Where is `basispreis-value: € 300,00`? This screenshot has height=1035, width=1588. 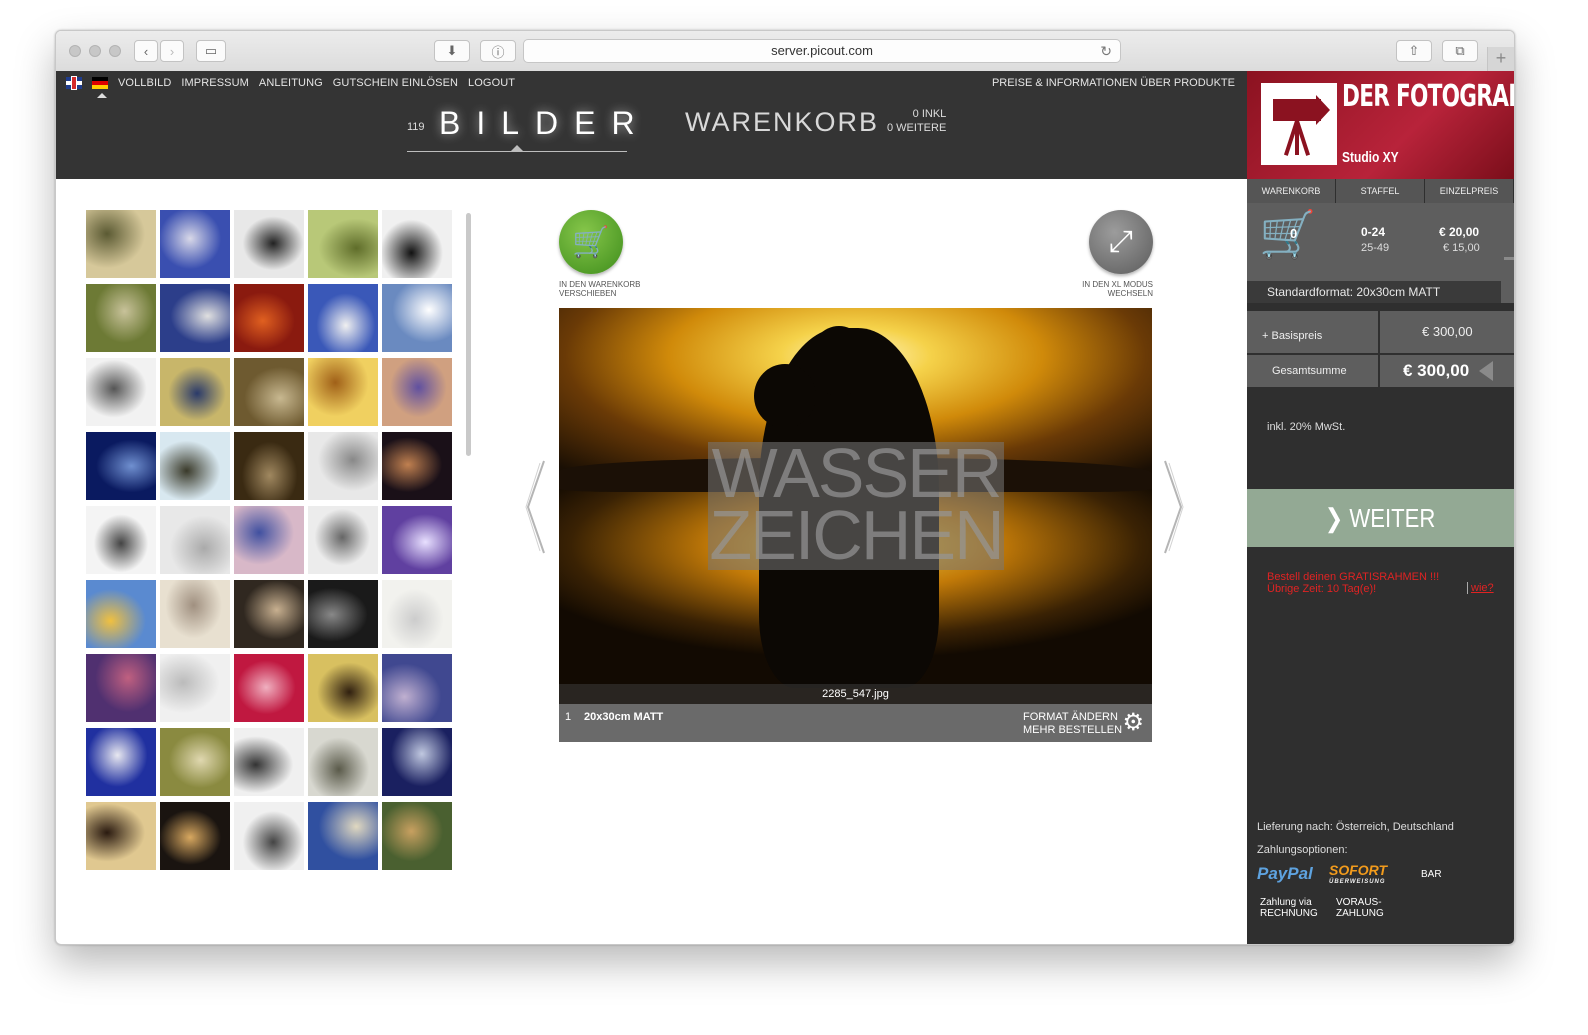
basispreis-value: € 300,00 is located at coordinates (1447, 332).